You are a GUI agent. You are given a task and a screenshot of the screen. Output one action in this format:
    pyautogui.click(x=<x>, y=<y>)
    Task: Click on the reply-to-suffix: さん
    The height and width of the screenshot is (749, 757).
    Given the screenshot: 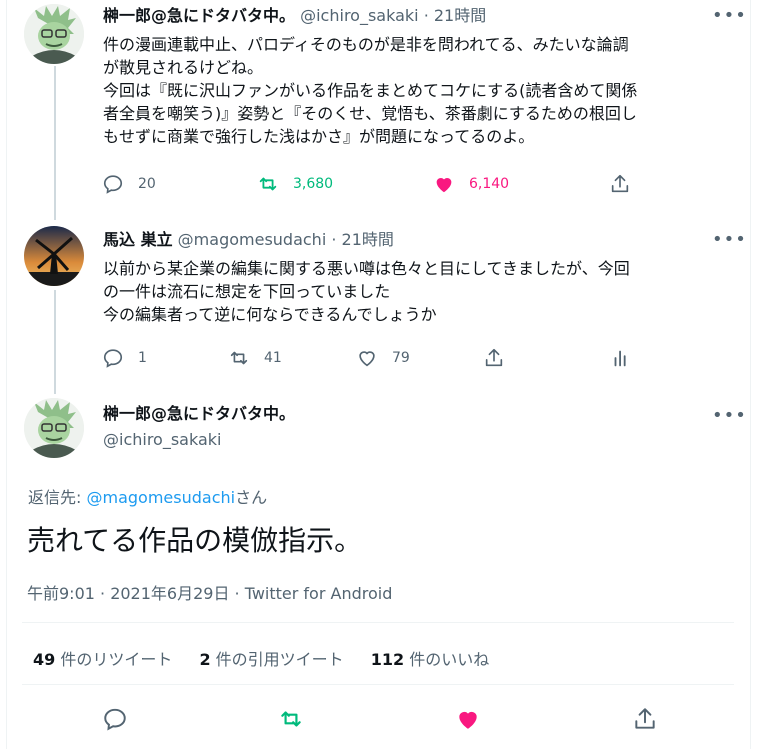 What is the action you would take?
    pyautogui.click(x=251, y=497)
    